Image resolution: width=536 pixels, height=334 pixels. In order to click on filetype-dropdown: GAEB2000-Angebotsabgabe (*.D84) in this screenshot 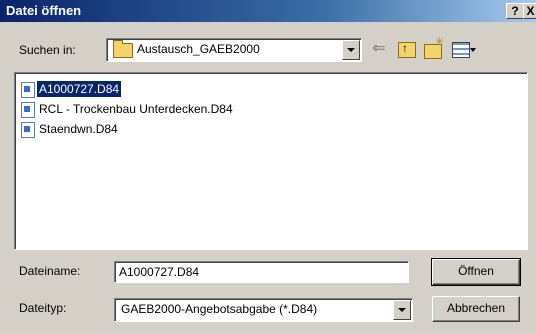, I will do `click(263, 310)`.